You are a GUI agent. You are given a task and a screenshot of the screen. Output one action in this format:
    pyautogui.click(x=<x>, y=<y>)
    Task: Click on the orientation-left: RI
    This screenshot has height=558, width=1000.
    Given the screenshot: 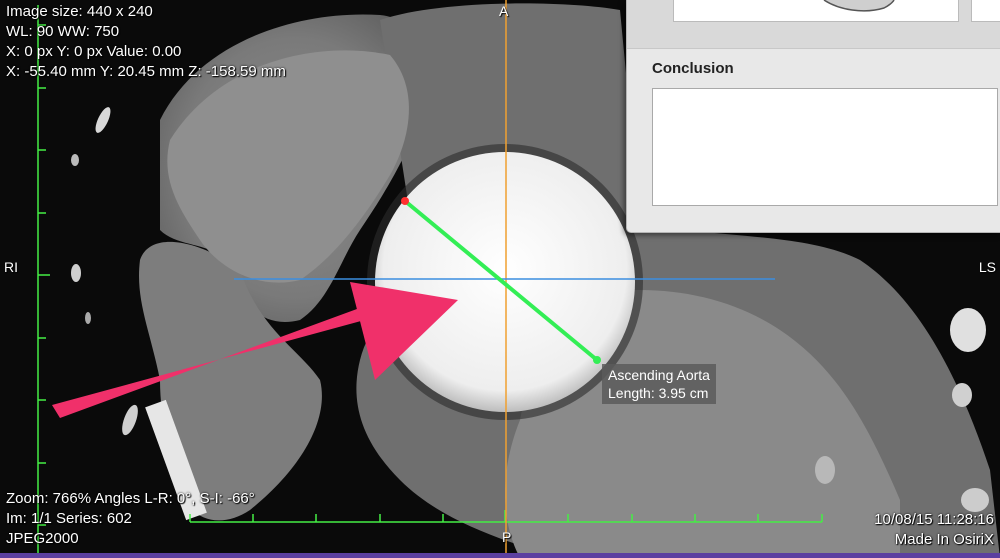 What is the action you would take?
    pyautogui.click(x=11, y=267)
    